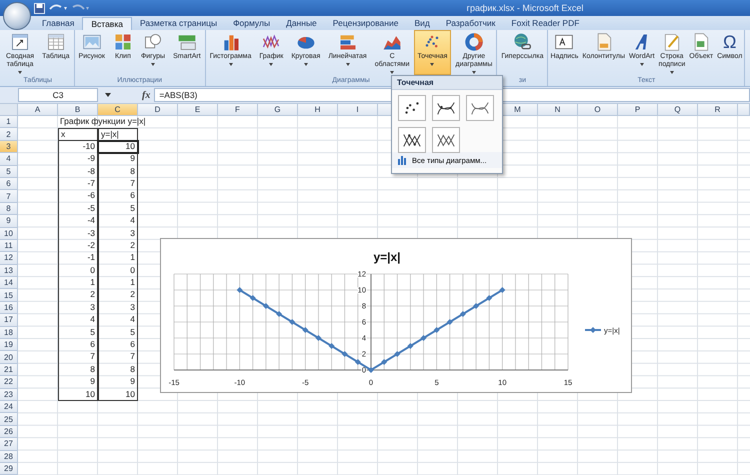 The image size is (750, 475). What do you see at coordinates (545, 23) in the screenshot?
I see `ribbon-tab: Foxit Reader PDF` at bounding box center [545, 23].